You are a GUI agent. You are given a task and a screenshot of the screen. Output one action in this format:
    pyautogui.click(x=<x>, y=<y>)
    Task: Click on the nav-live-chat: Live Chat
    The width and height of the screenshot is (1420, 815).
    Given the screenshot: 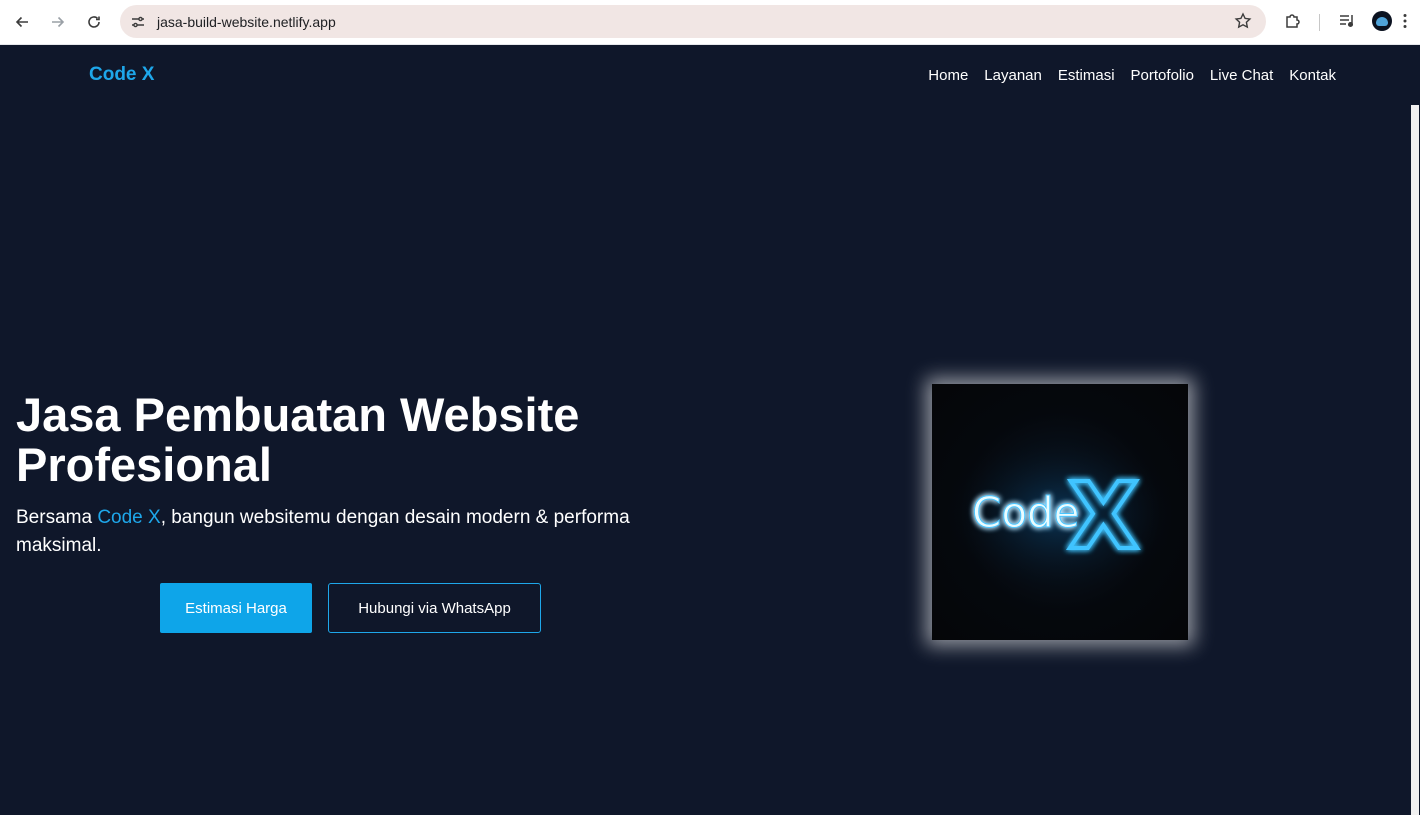 What is the action you would take?
    pyautogui.click(x=1241, y=75)
    